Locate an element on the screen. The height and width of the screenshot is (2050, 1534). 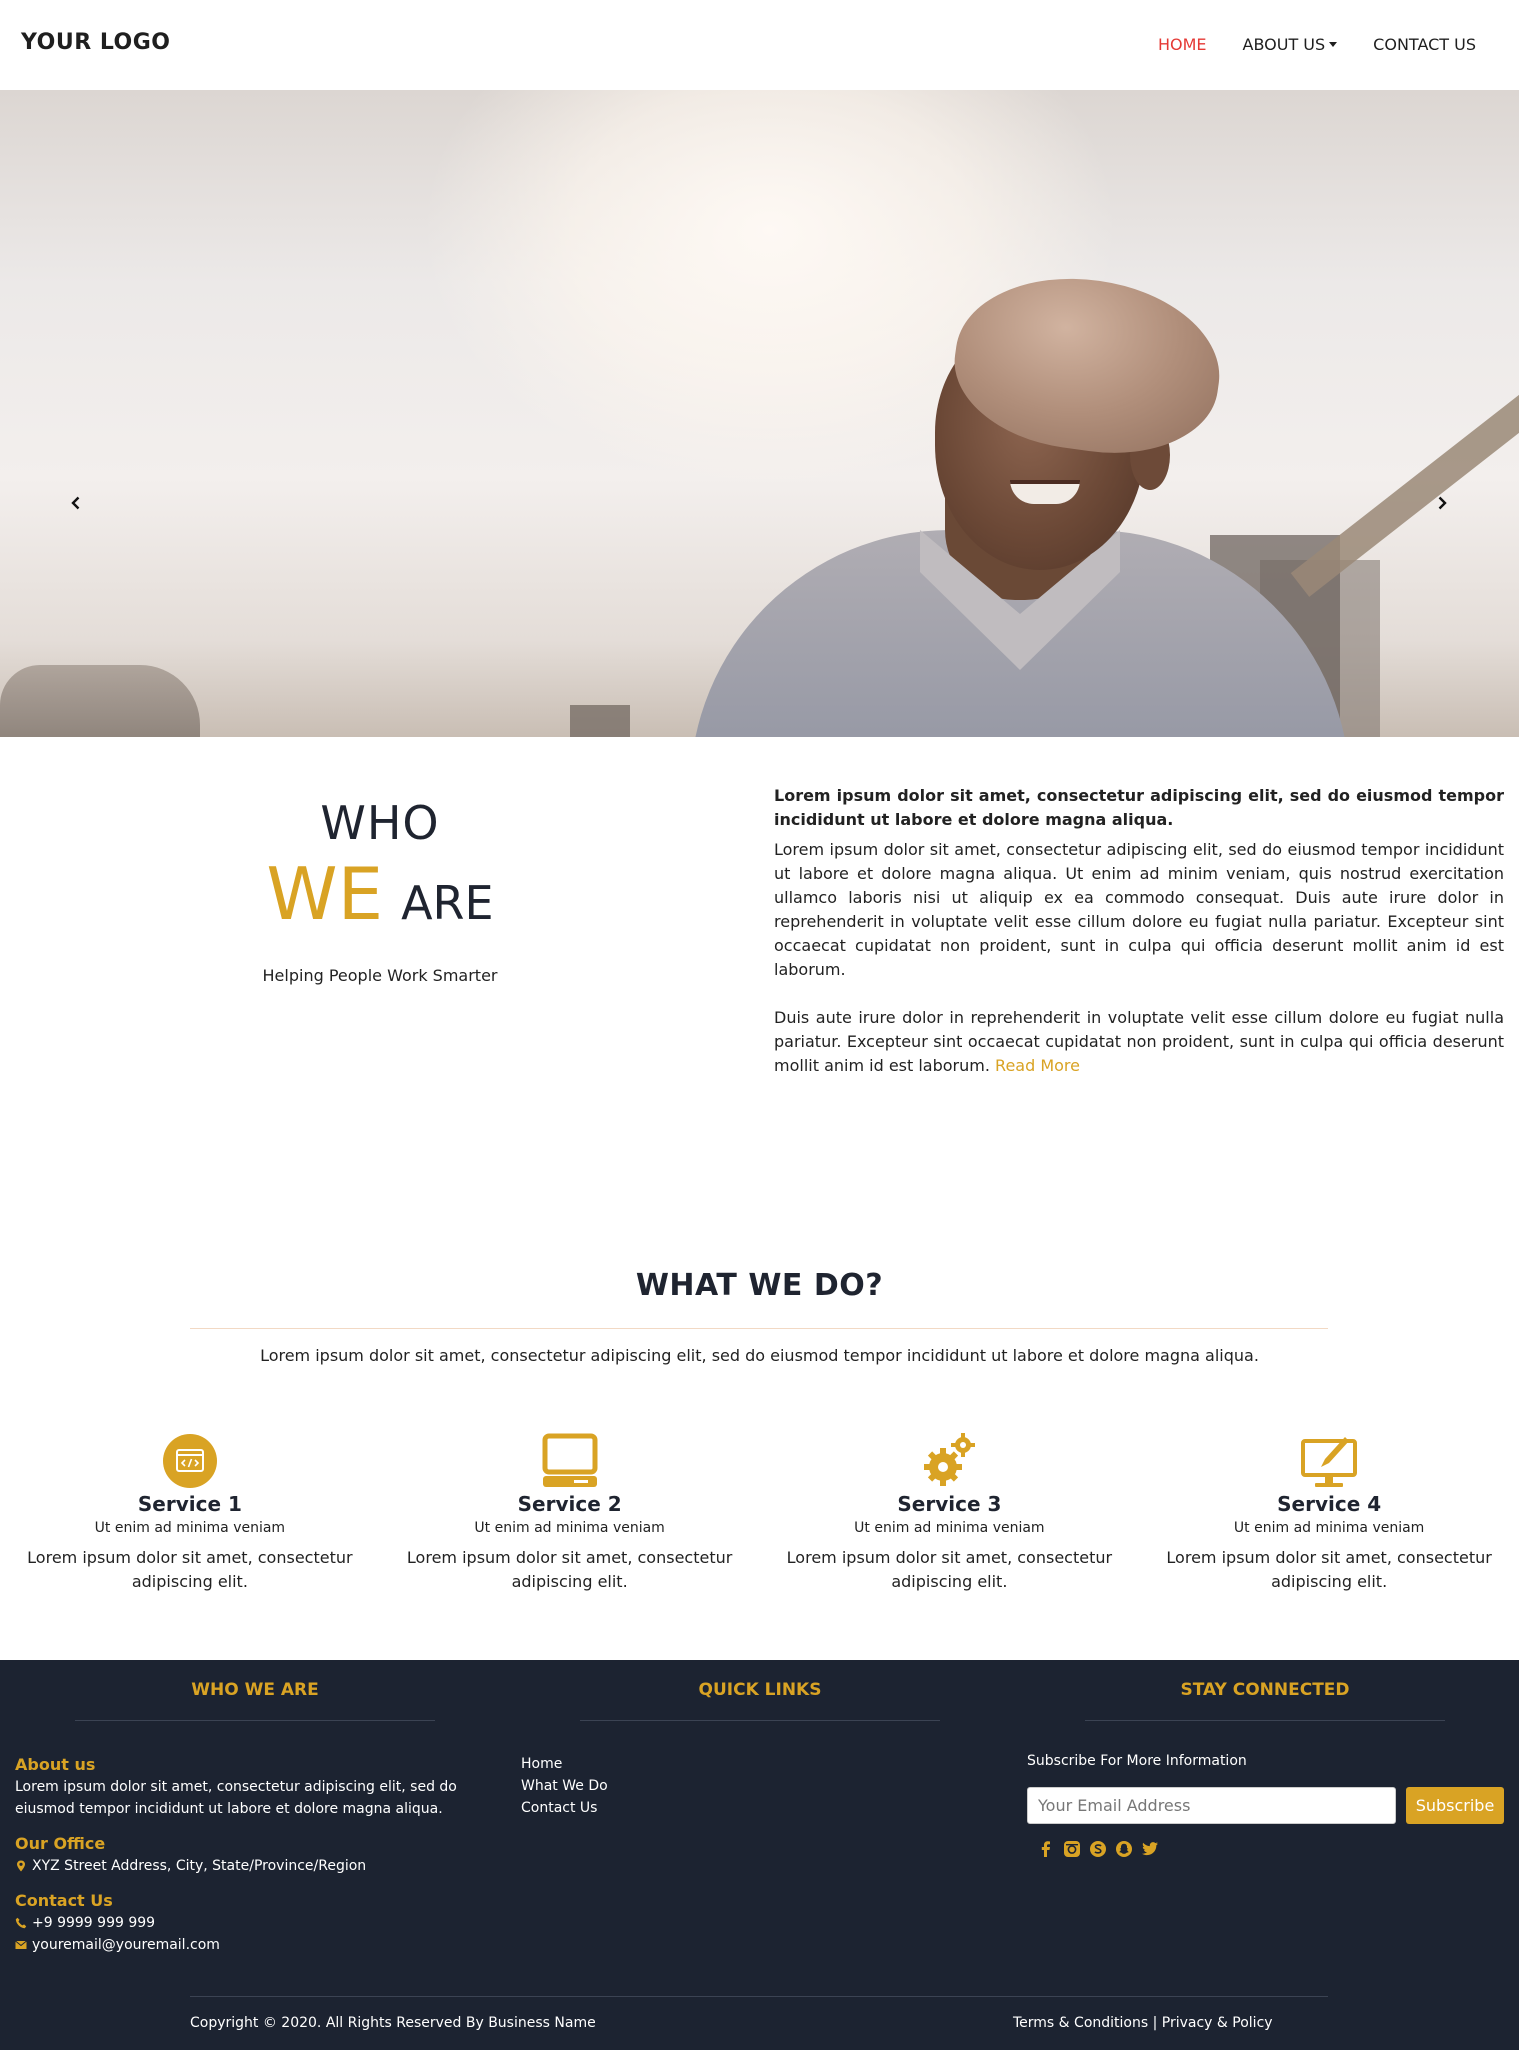
service-title: Service 3 is located at coordinates (949, 1504).